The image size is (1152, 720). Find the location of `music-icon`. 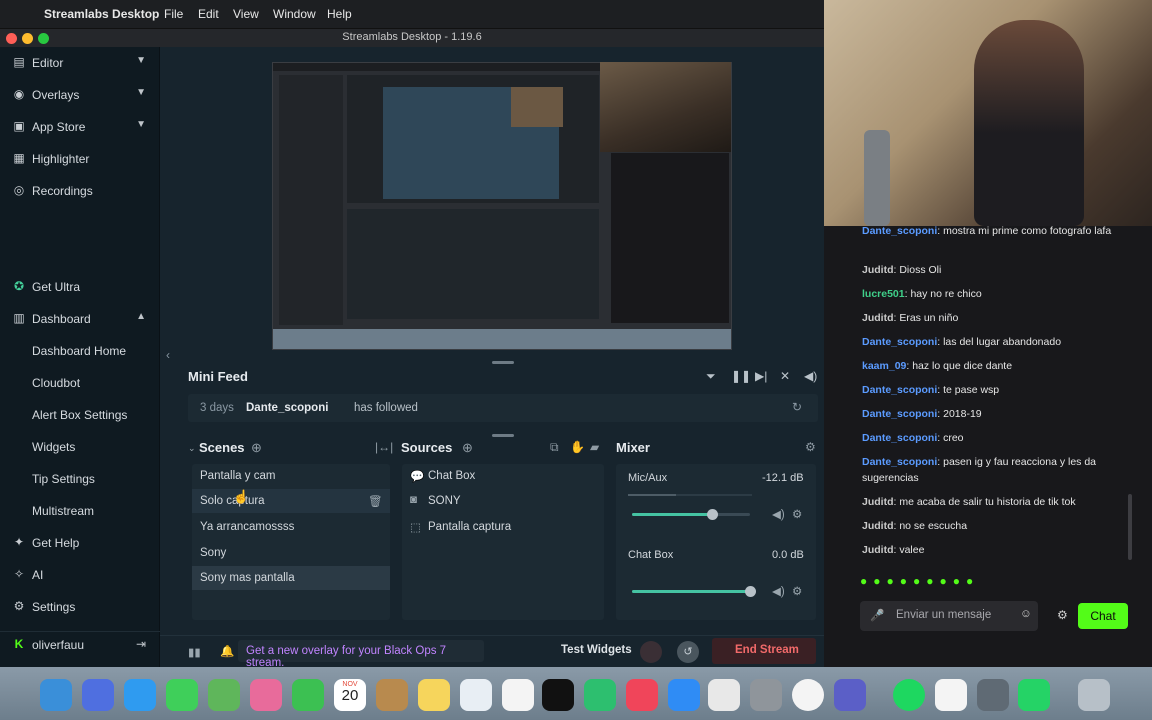

music-icon is located at coordinates (642, 695).